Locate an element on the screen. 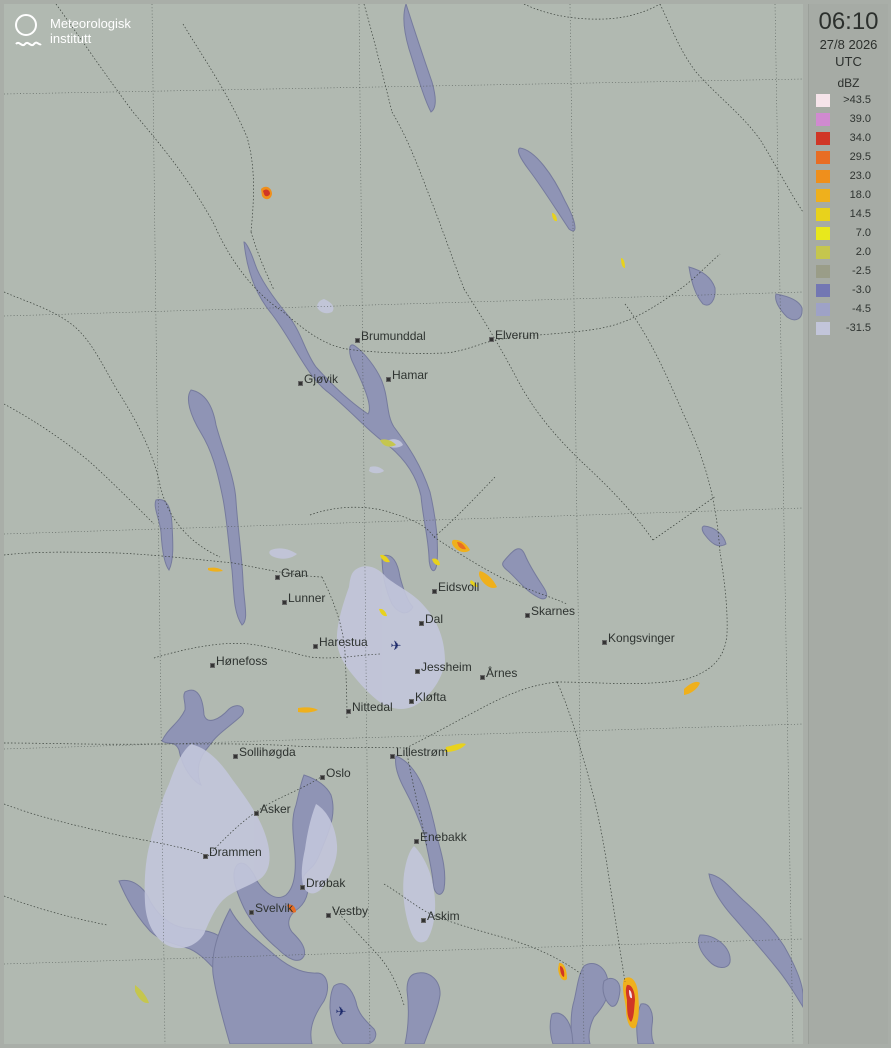  city-klofta: Kløfta is located at coordinates (427, 697).